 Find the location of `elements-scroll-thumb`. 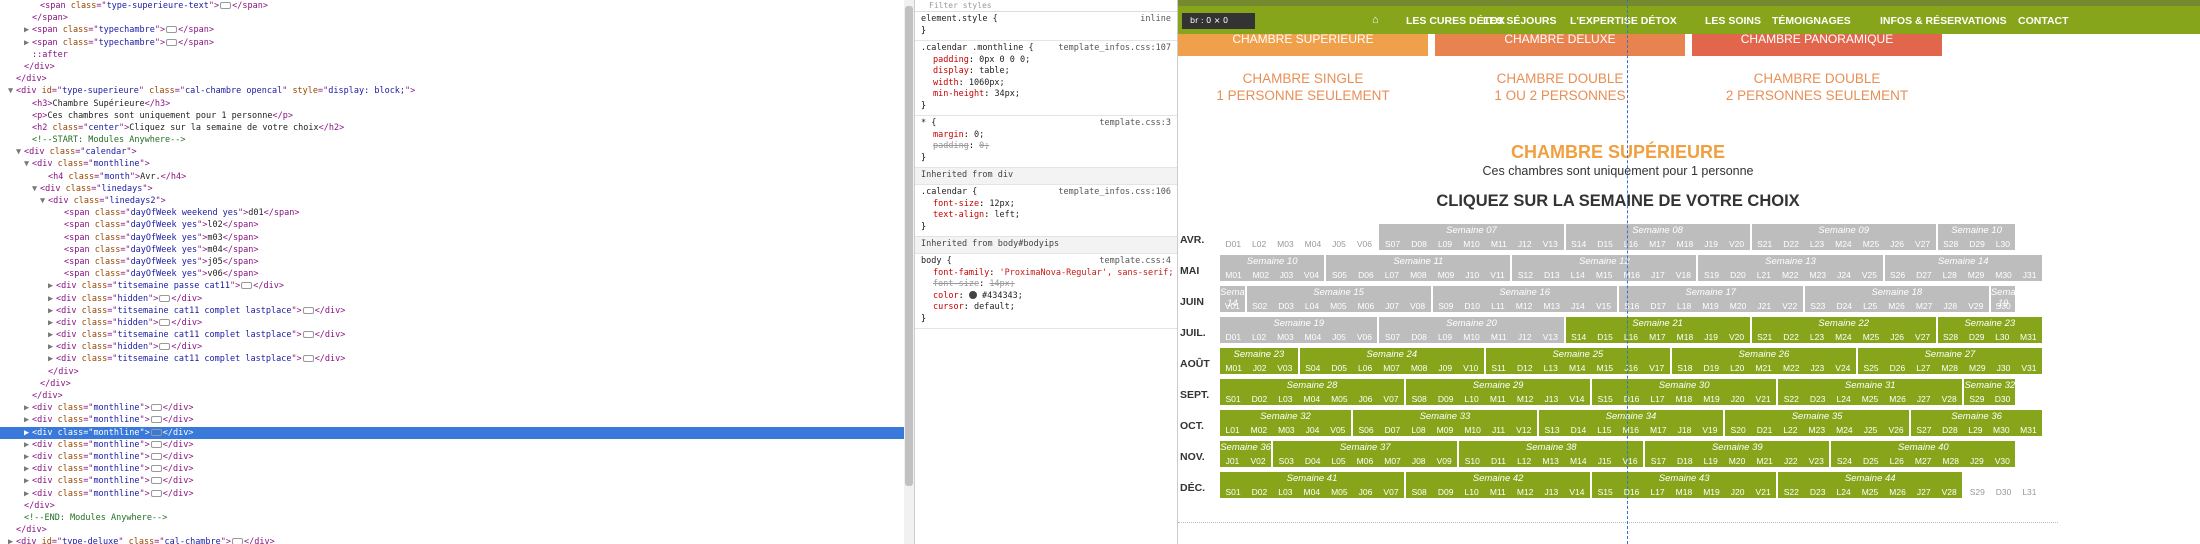

elements-scroll-thumb is located at coordinates (909, 246).